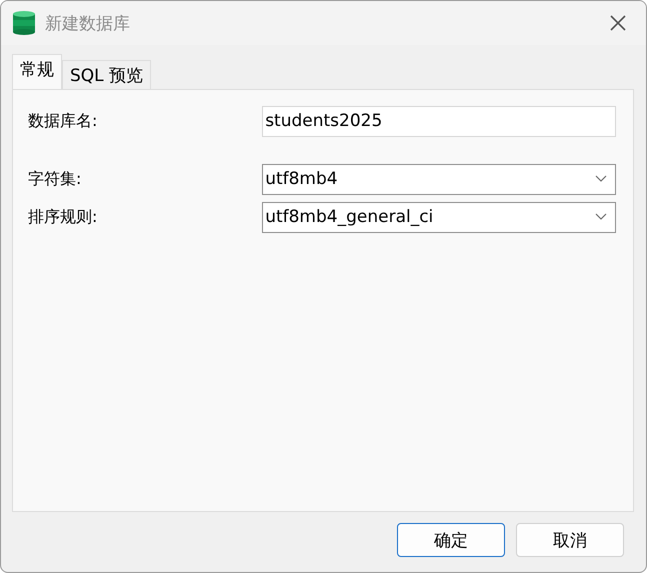 The width and height of the screenshot is (647, 573). What do you see at coordinates (37, 71) in the screenshot?
I see `tab: 常规` at bounding box center [37, 71].